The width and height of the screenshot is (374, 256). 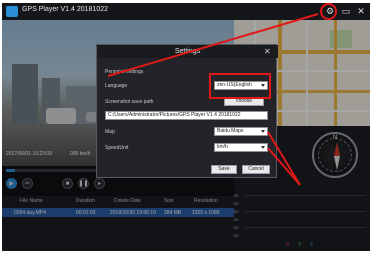 What do you see at coordinates (186, 11) in the screenshot?
I see `title-bar: GPS Player V1.4 20181022 ⚙ ▭ ✕` at bounding box center [186, 11].